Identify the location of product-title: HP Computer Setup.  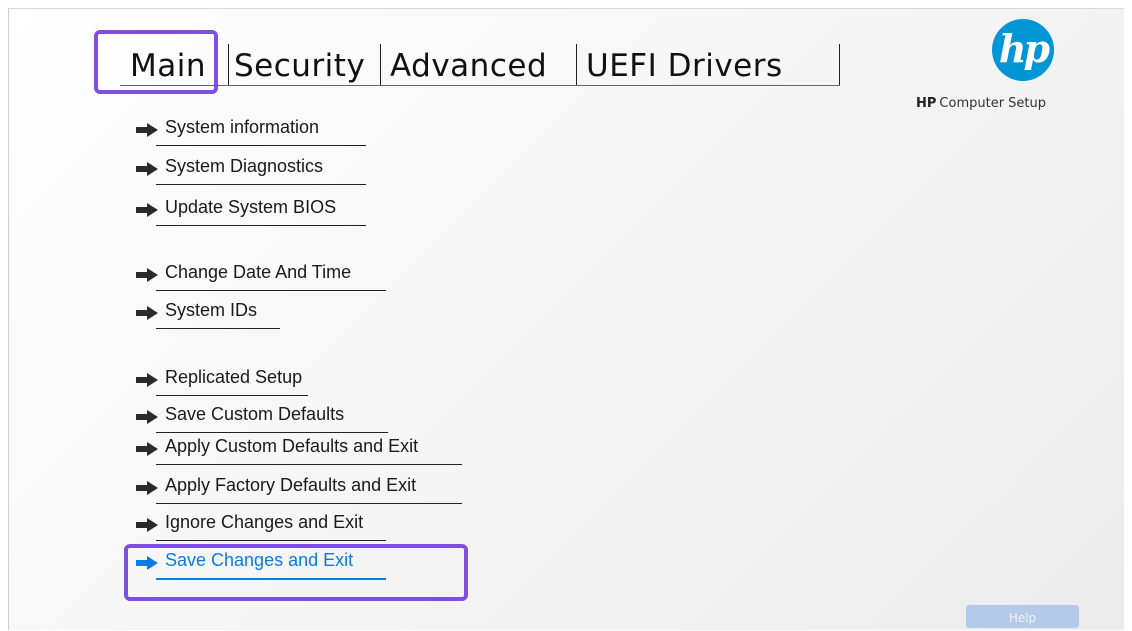
(981, 103).